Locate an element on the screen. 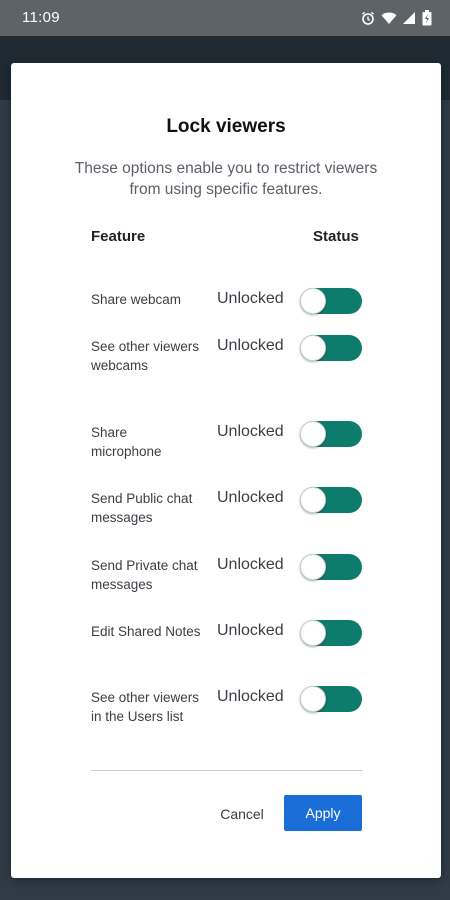 Image resolution: width=450 pixels, height=900 pixels. apply-button: Apply is located at coordinates (323, 813).